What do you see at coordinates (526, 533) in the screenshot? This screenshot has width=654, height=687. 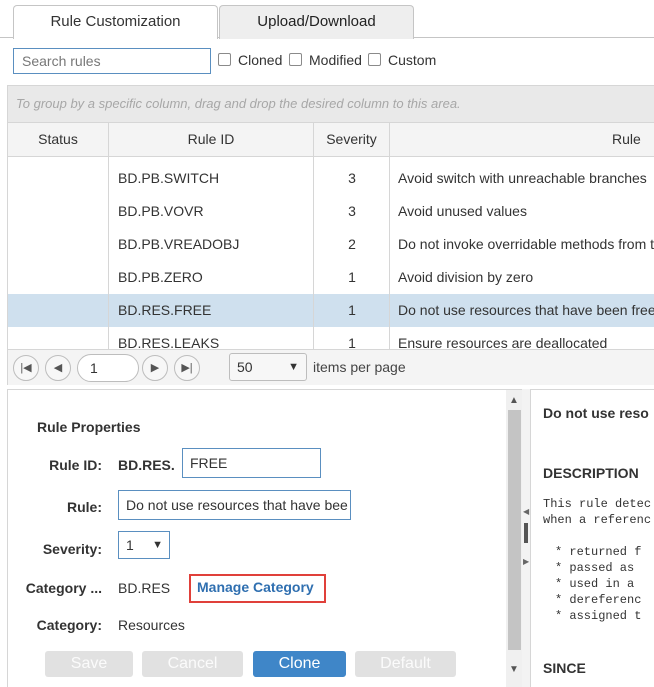 I see `splitter-grip` at bounding box center [526, 533].